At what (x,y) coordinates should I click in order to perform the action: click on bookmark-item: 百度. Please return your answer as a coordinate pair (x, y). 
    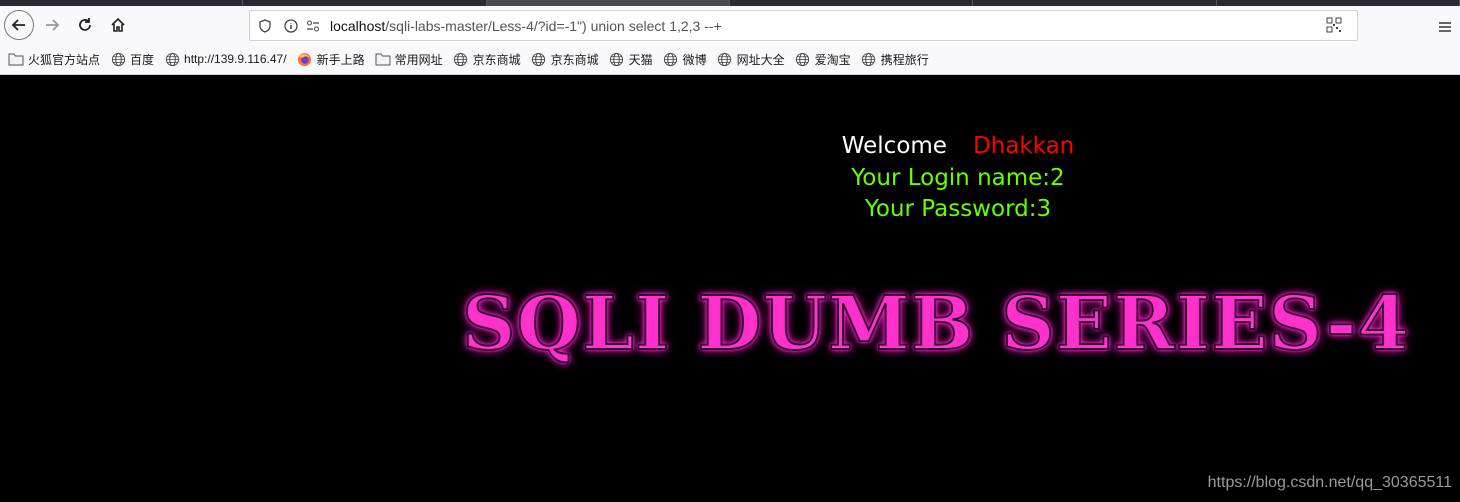
    Looking at the image, I should click on (132, 59).